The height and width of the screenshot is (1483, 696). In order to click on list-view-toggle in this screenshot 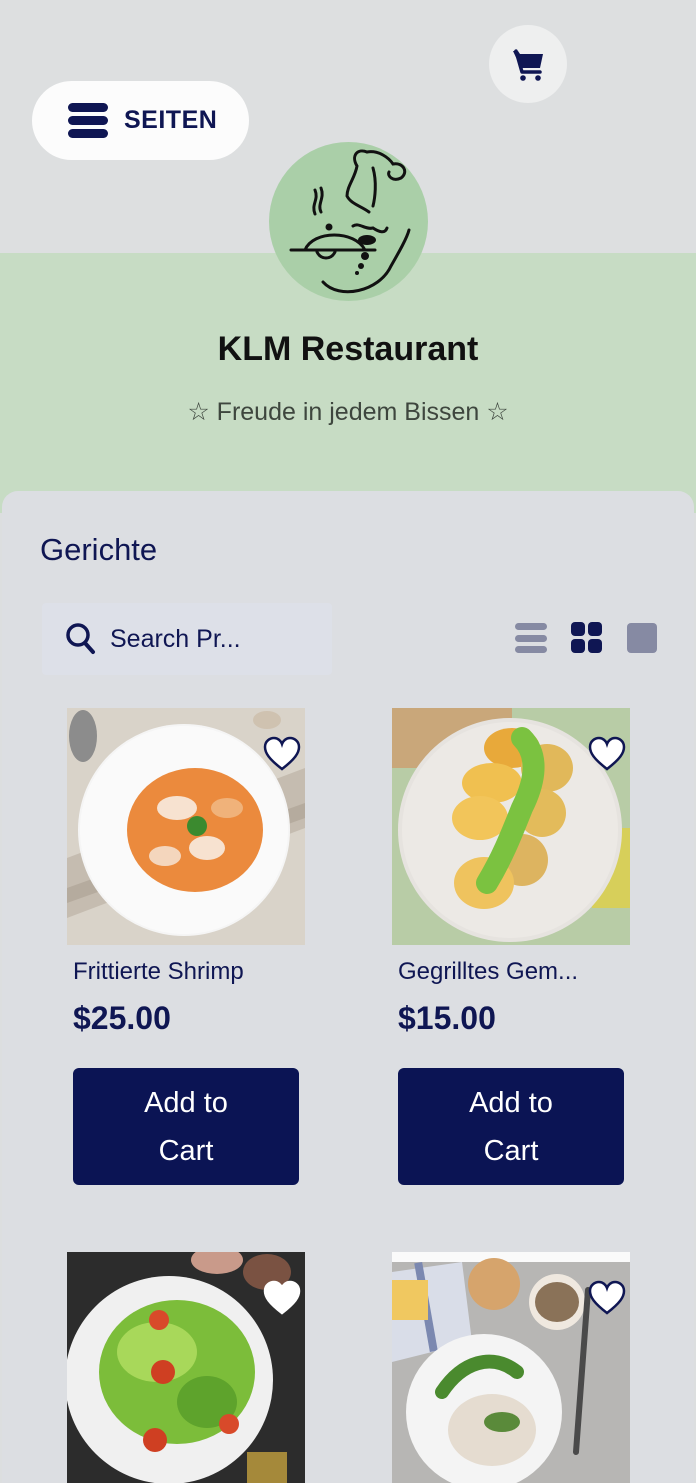, I will do `click(531, 638)`.